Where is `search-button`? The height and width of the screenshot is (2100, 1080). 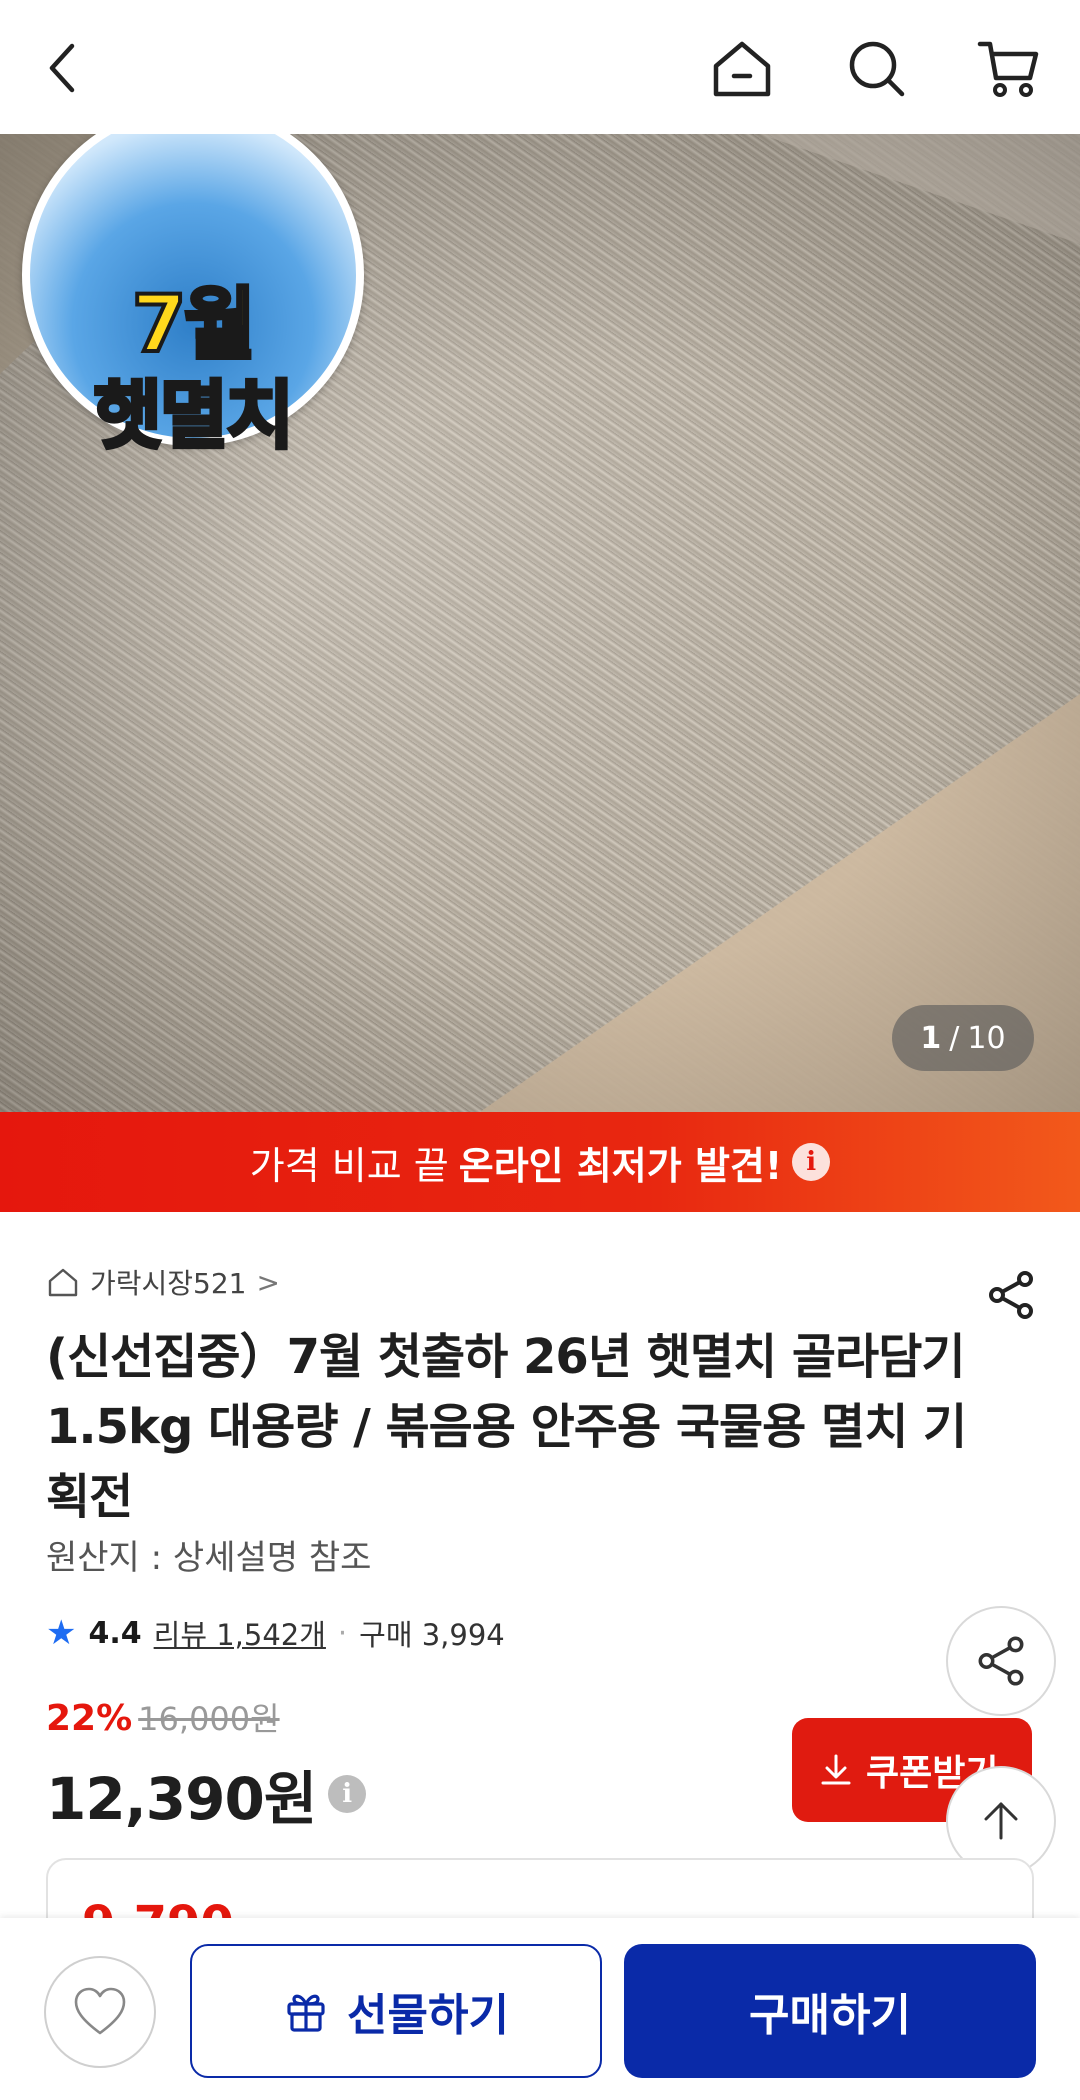
search-button is located at coordinates (876, 68).